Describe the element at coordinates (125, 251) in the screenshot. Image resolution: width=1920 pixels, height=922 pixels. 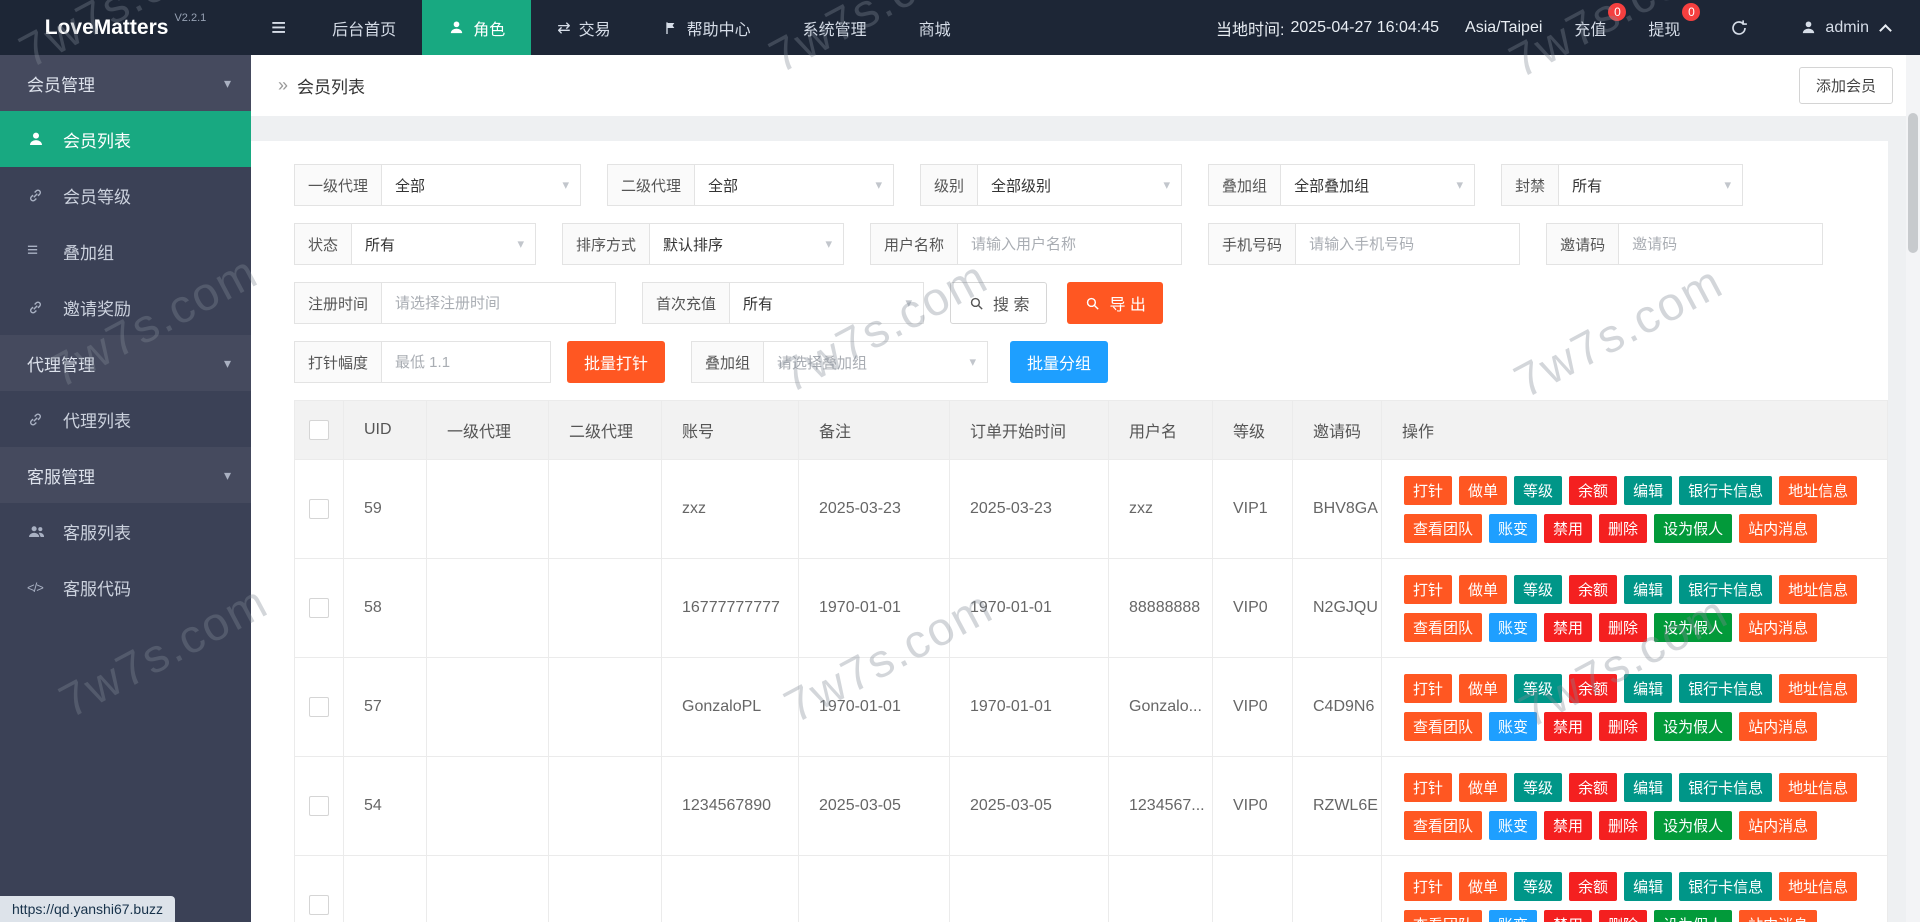
I see `sidebar-item-stack-group: ≡ 叠加组` at that location.